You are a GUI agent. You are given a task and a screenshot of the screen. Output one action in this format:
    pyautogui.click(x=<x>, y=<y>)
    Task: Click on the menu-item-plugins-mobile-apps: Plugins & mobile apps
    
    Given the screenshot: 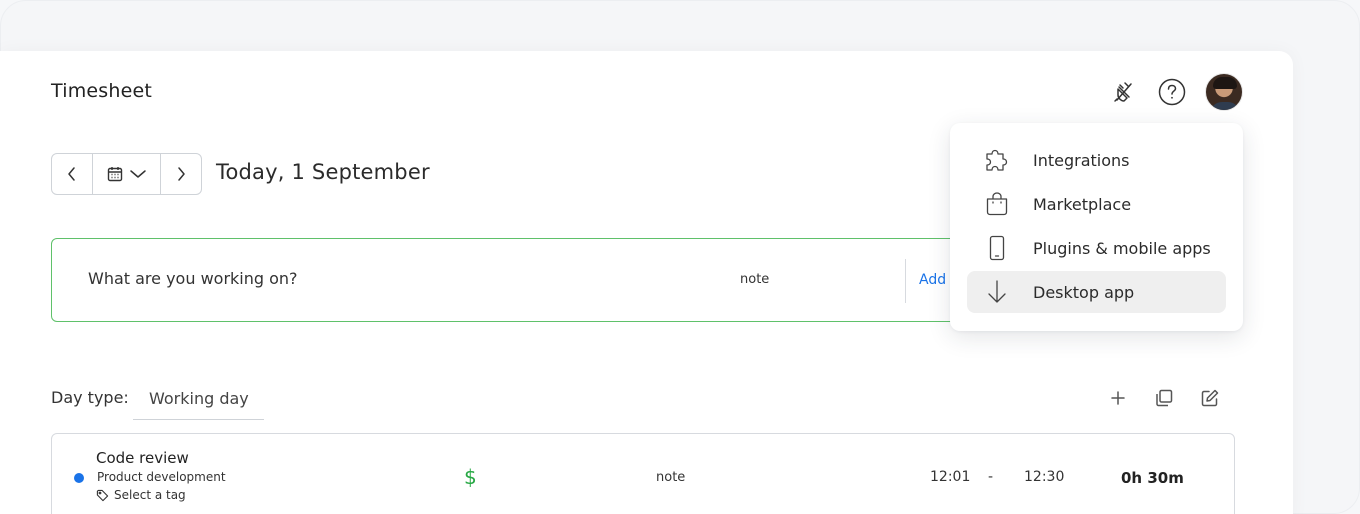 What is the action you would take?
    pyautogui.click(x=1096, y=248)
    